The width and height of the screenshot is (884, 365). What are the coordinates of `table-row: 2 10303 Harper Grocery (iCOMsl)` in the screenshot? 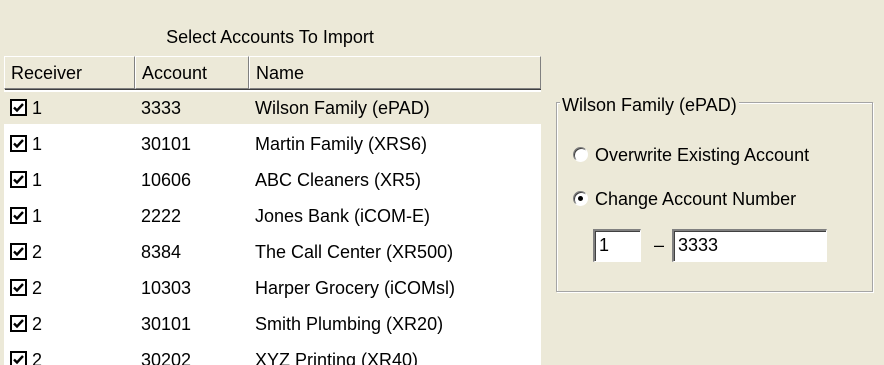 It's located at (272, 288).